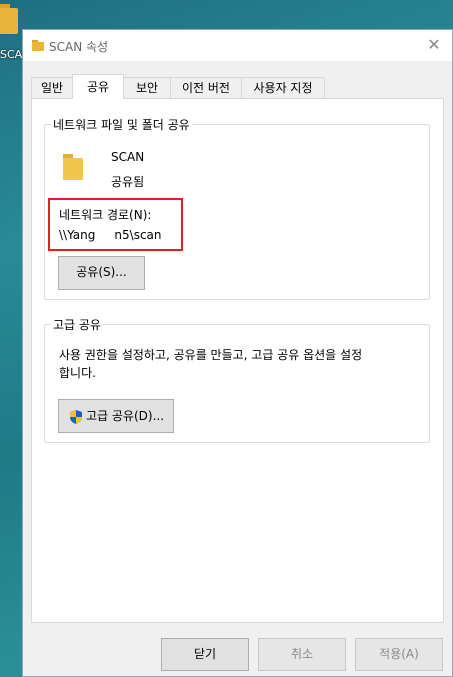 This screenshot has width=453, height=677. I want to click on desktop-folder-icon, so click(10, 25).